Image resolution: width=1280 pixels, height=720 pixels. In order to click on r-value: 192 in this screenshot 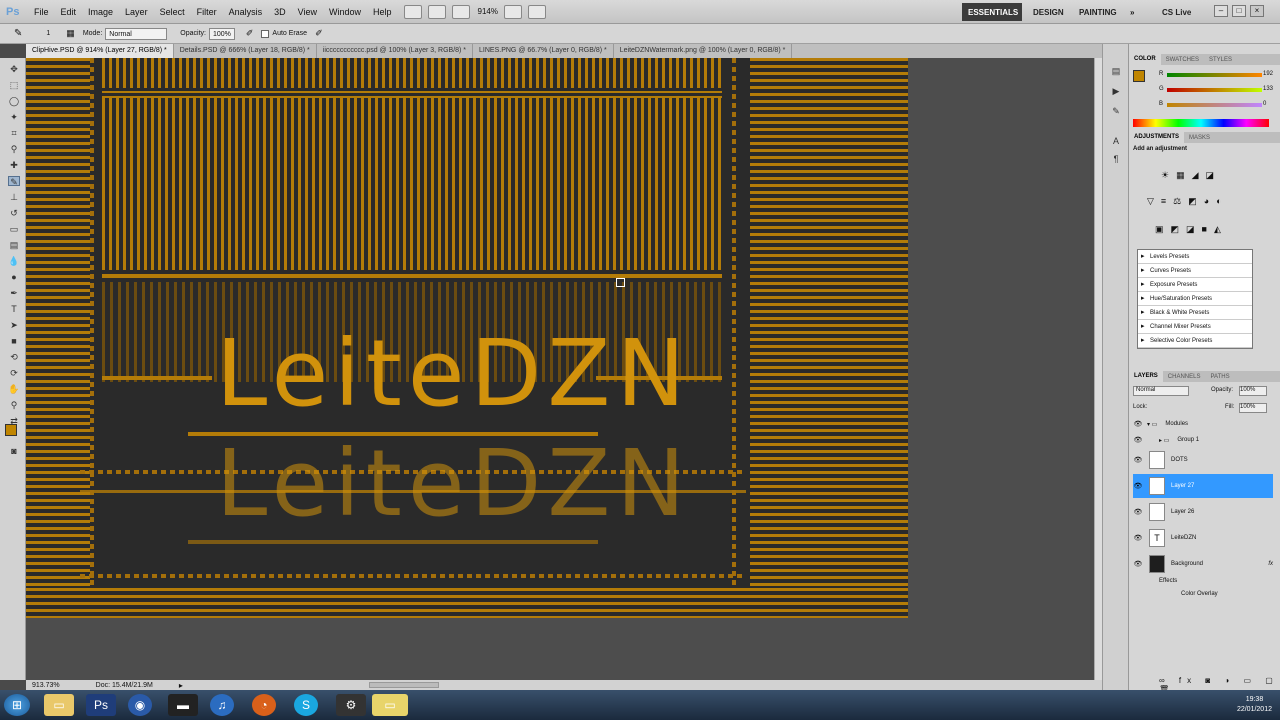, I will do `click(1268, 74)`.